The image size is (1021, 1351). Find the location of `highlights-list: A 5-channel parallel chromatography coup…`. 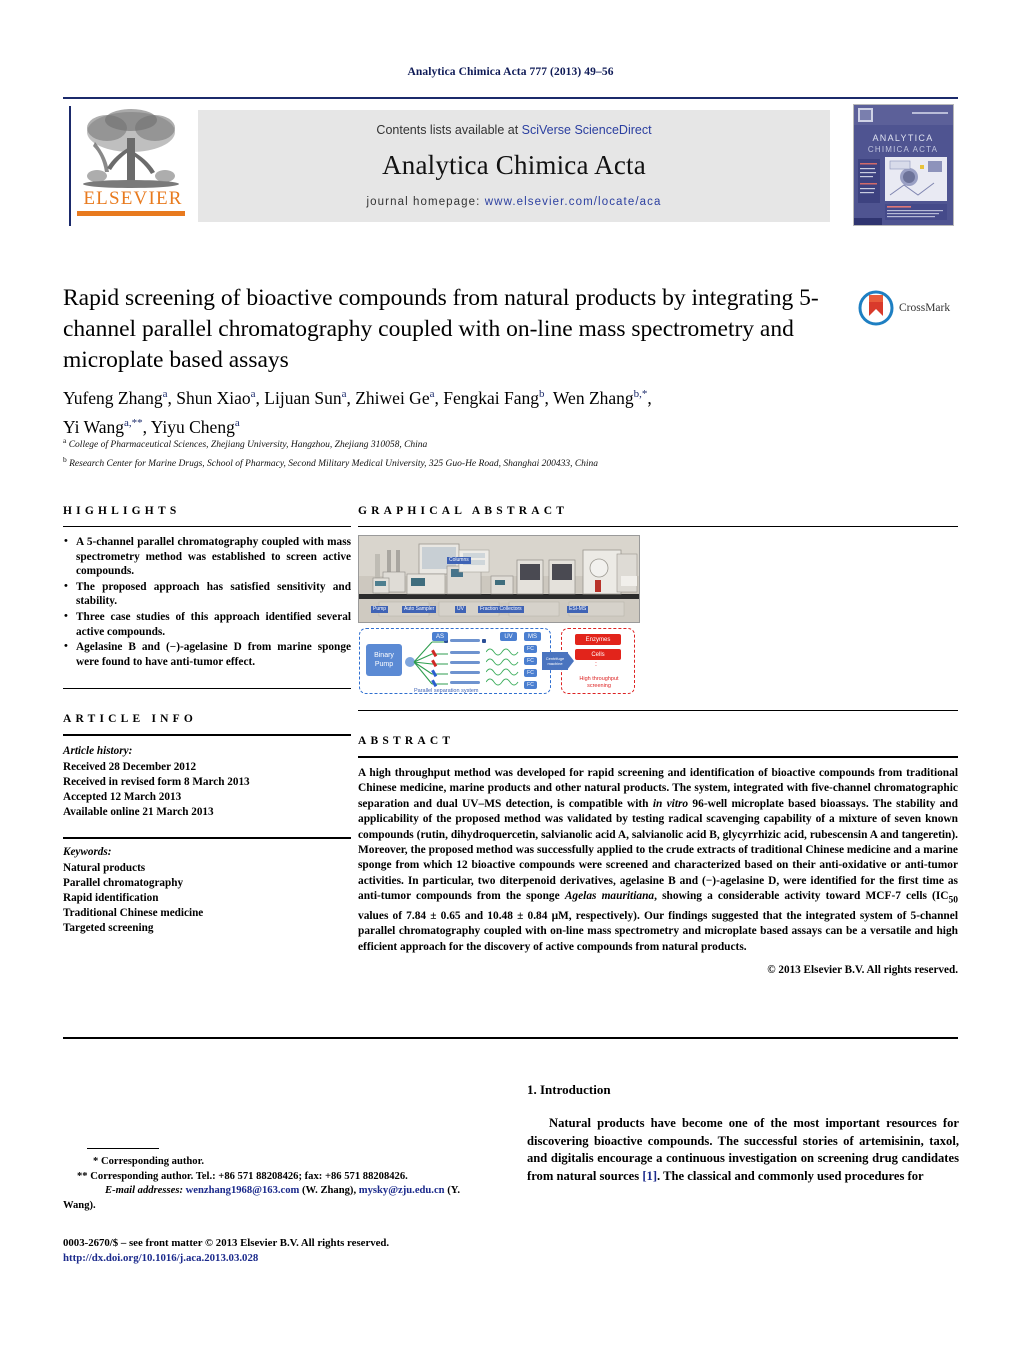

highlights-list: A 5-channel parallel chromatography coup… is located at coordinates (207, 601).